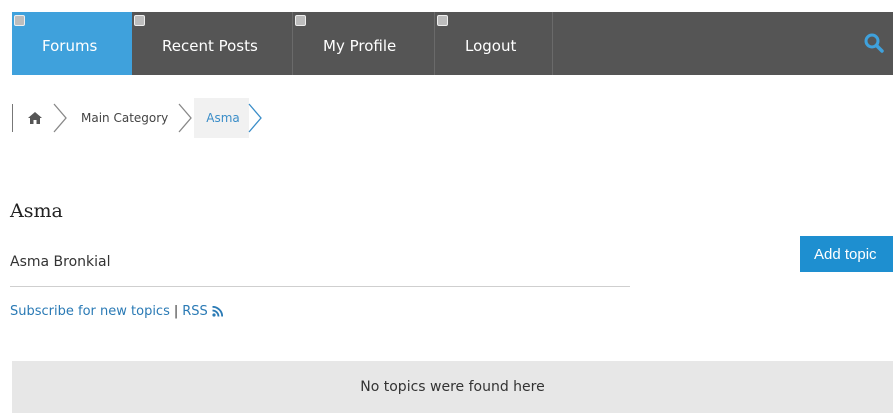  I want to click on nav-item-label: Forums, so click(70, 45).